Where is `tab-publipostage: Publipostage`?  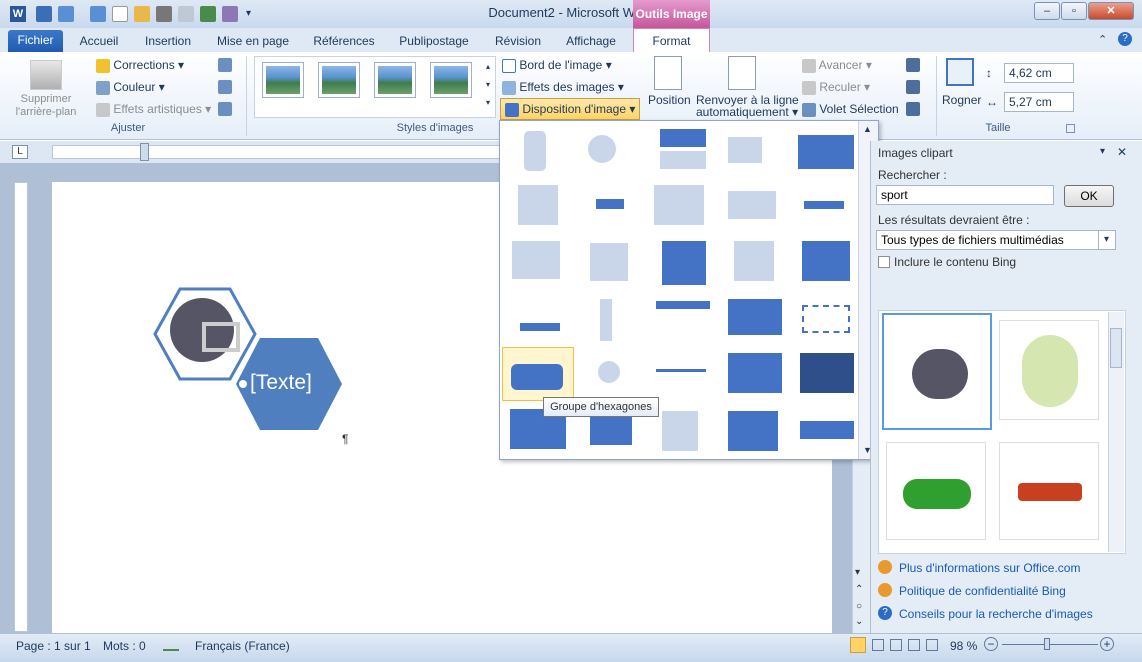 tab-publipostage: Publipostage is located at coordinates (434, 41).